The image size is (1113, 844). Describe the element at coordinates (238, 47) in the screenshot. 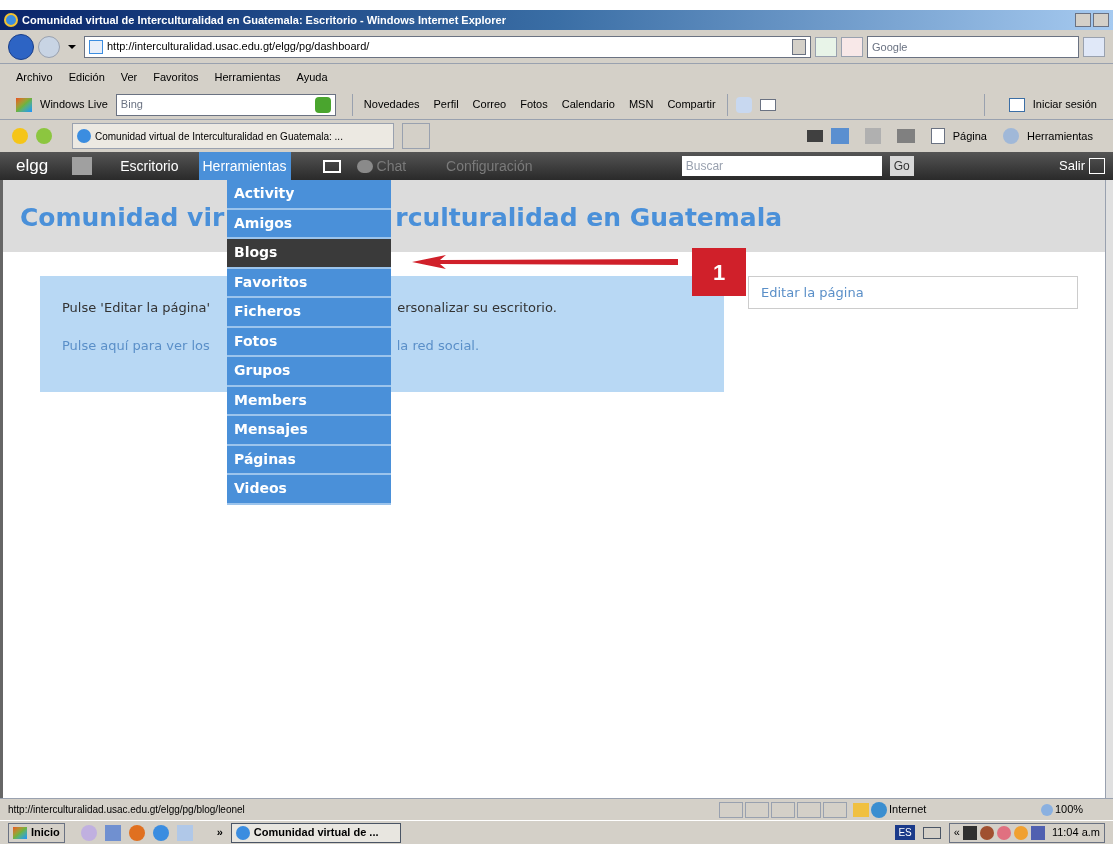

I see `url-text: http://interculturalidad.usac.edu.gt/elgg/pg/dashboard/` at that location.